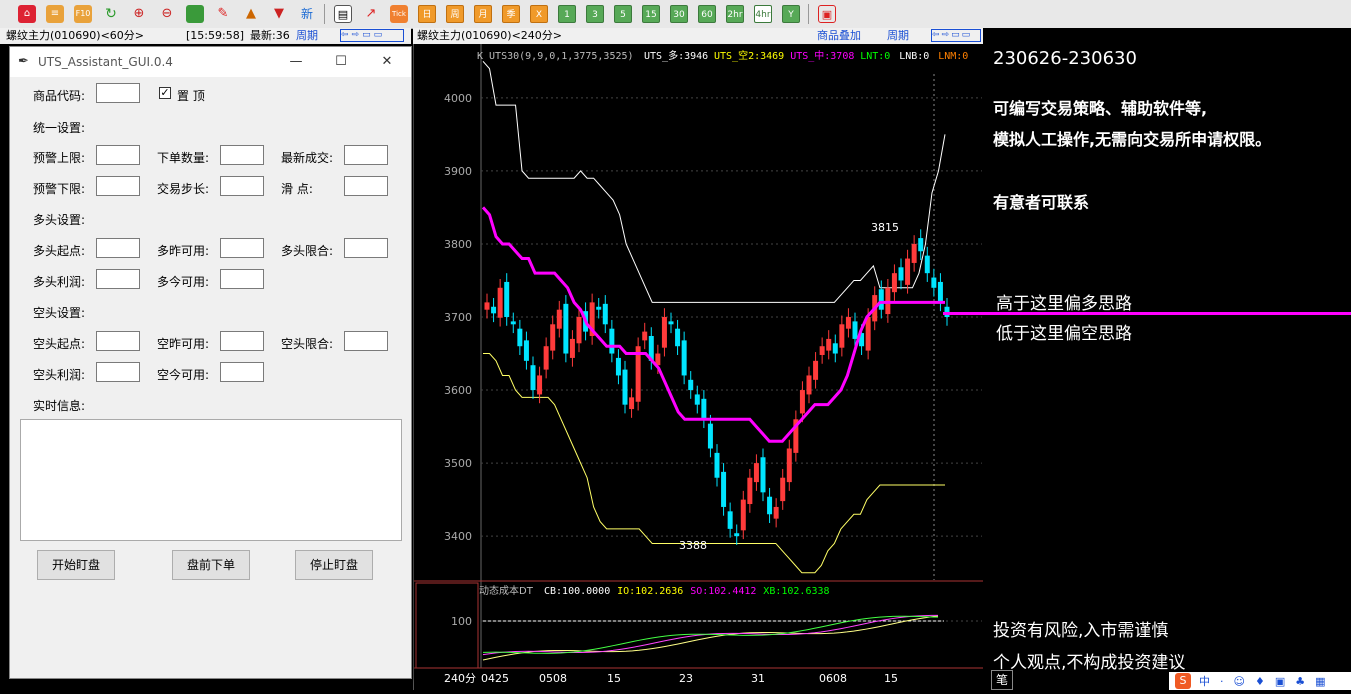  I want to click on warn-lower-input, so click(118, 186).